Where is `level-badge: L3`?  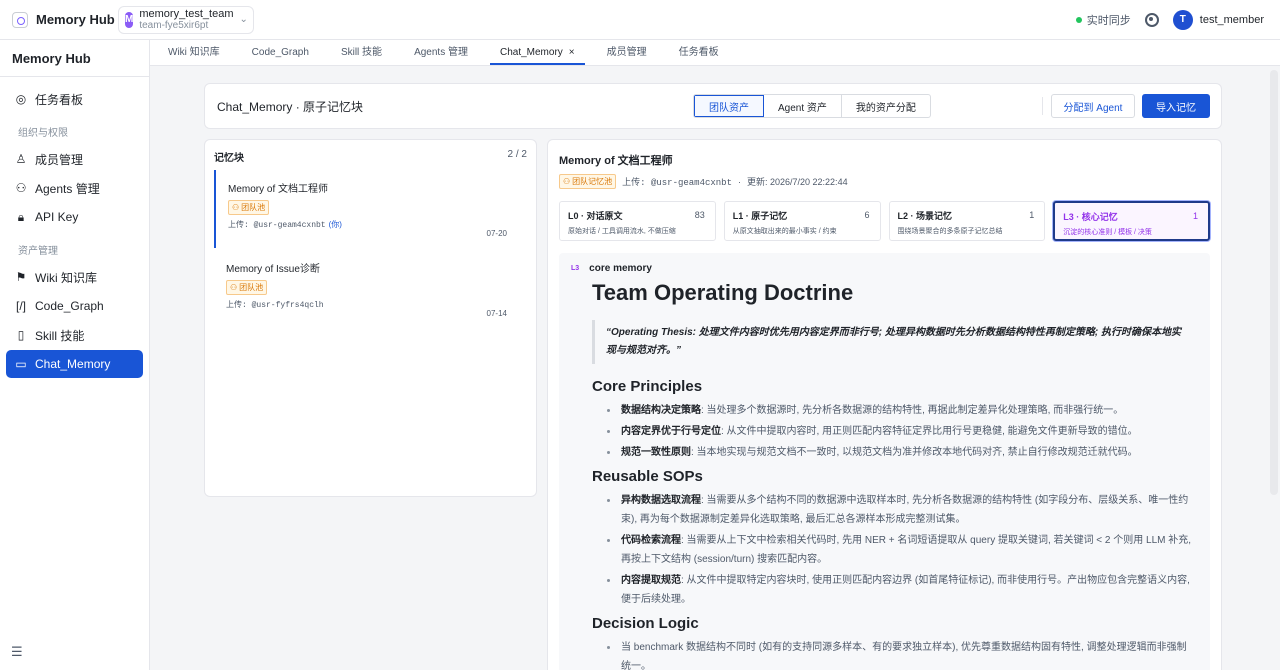
level-badge: L3 is located at coordinates (575, 268).